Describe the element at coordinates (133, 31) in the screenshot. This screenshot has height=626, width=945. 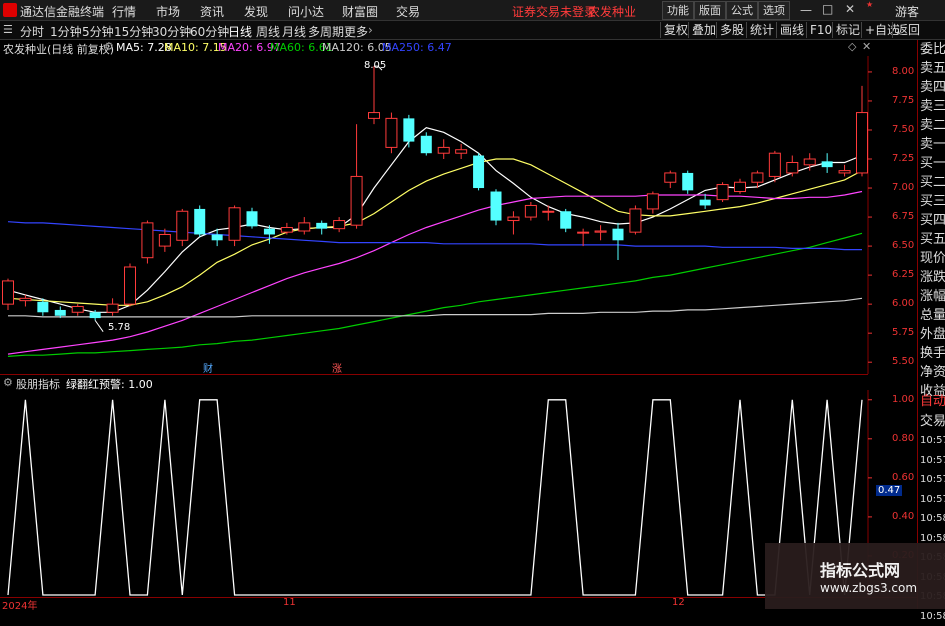
I see `period-15min: 15分钟` at that location.